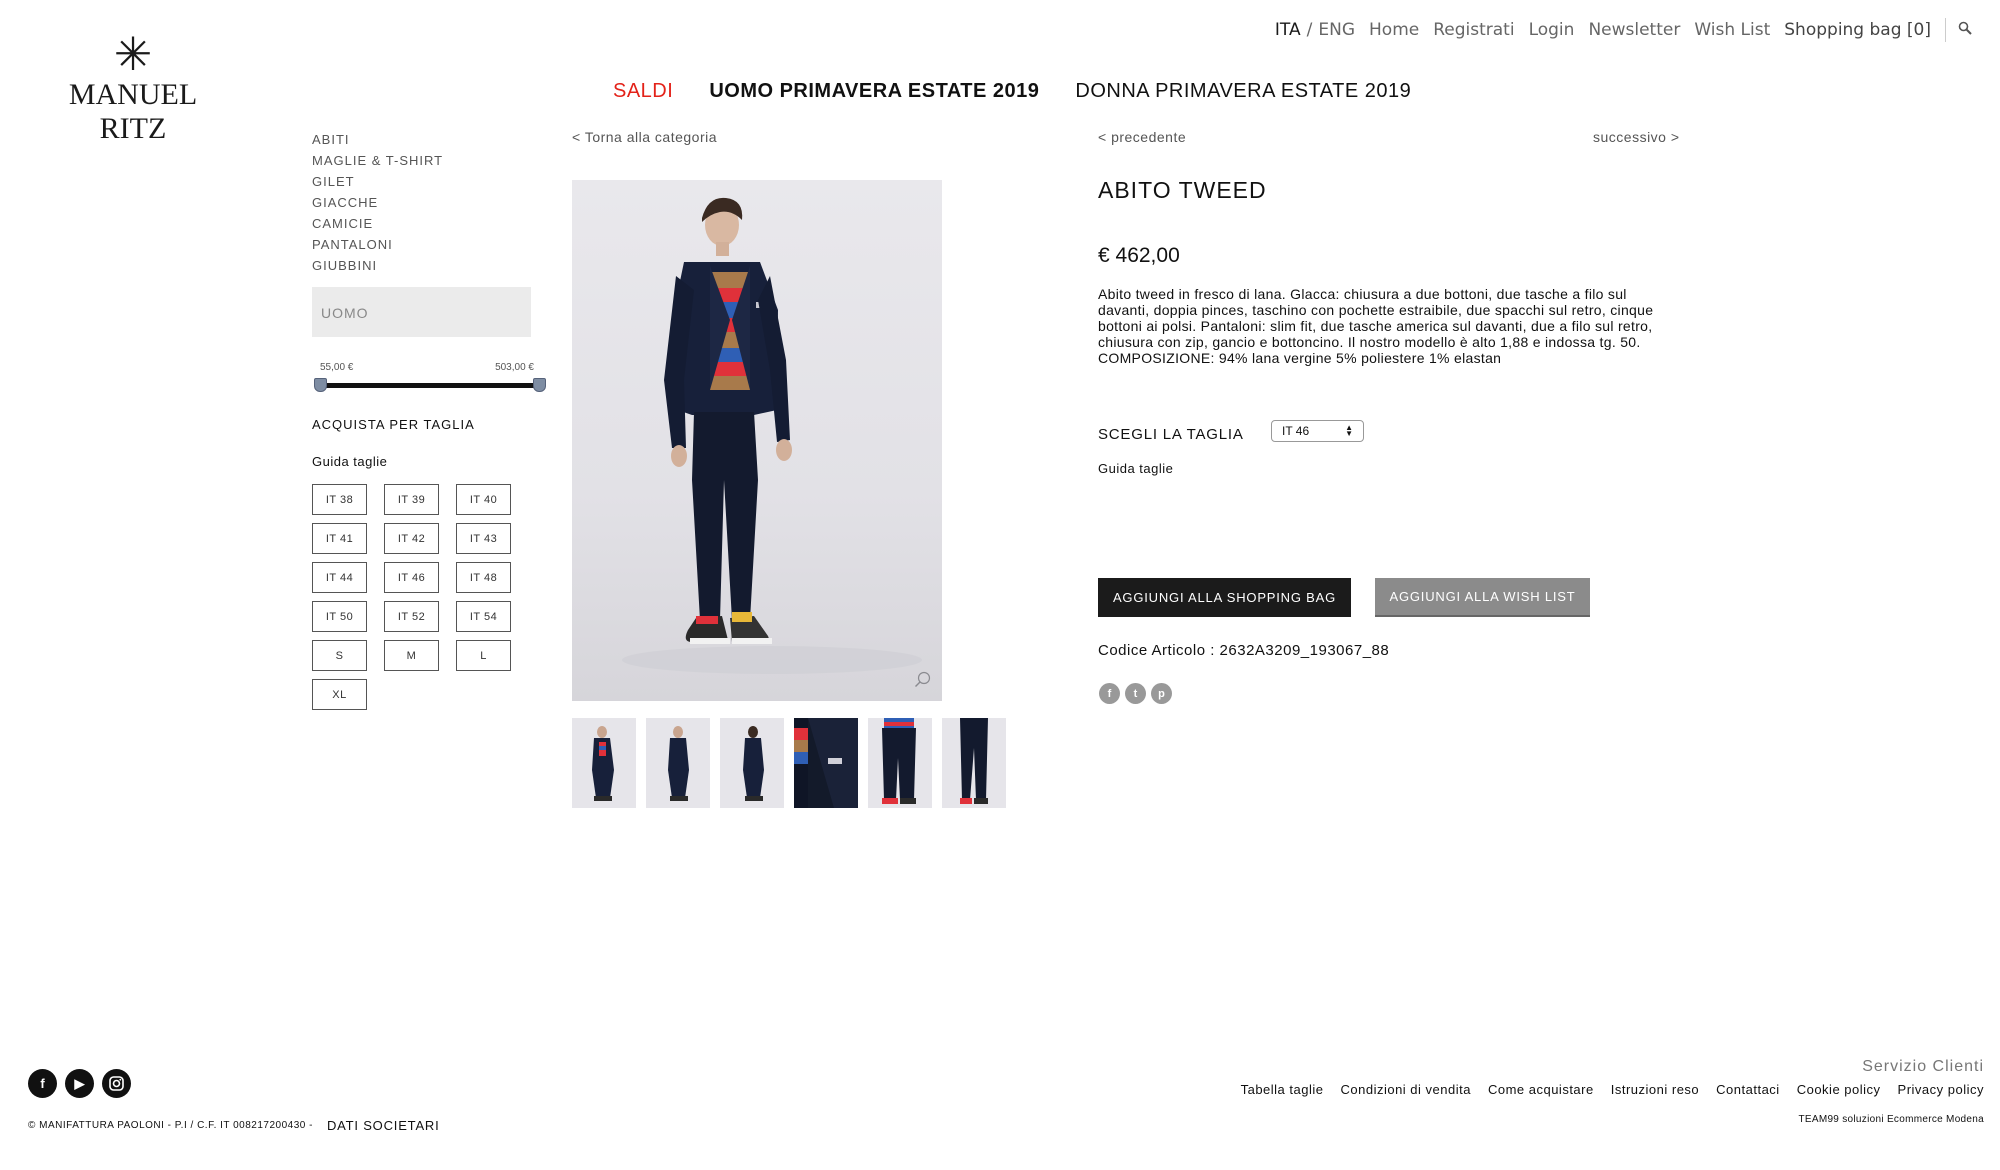 The width and height of the screenshot is (2000, 1170). What do you see at coordinates (644, 137) in the screenshot?
I see `back-to-category-link: < Torna alla categoria` at bounding box center [644, 137].